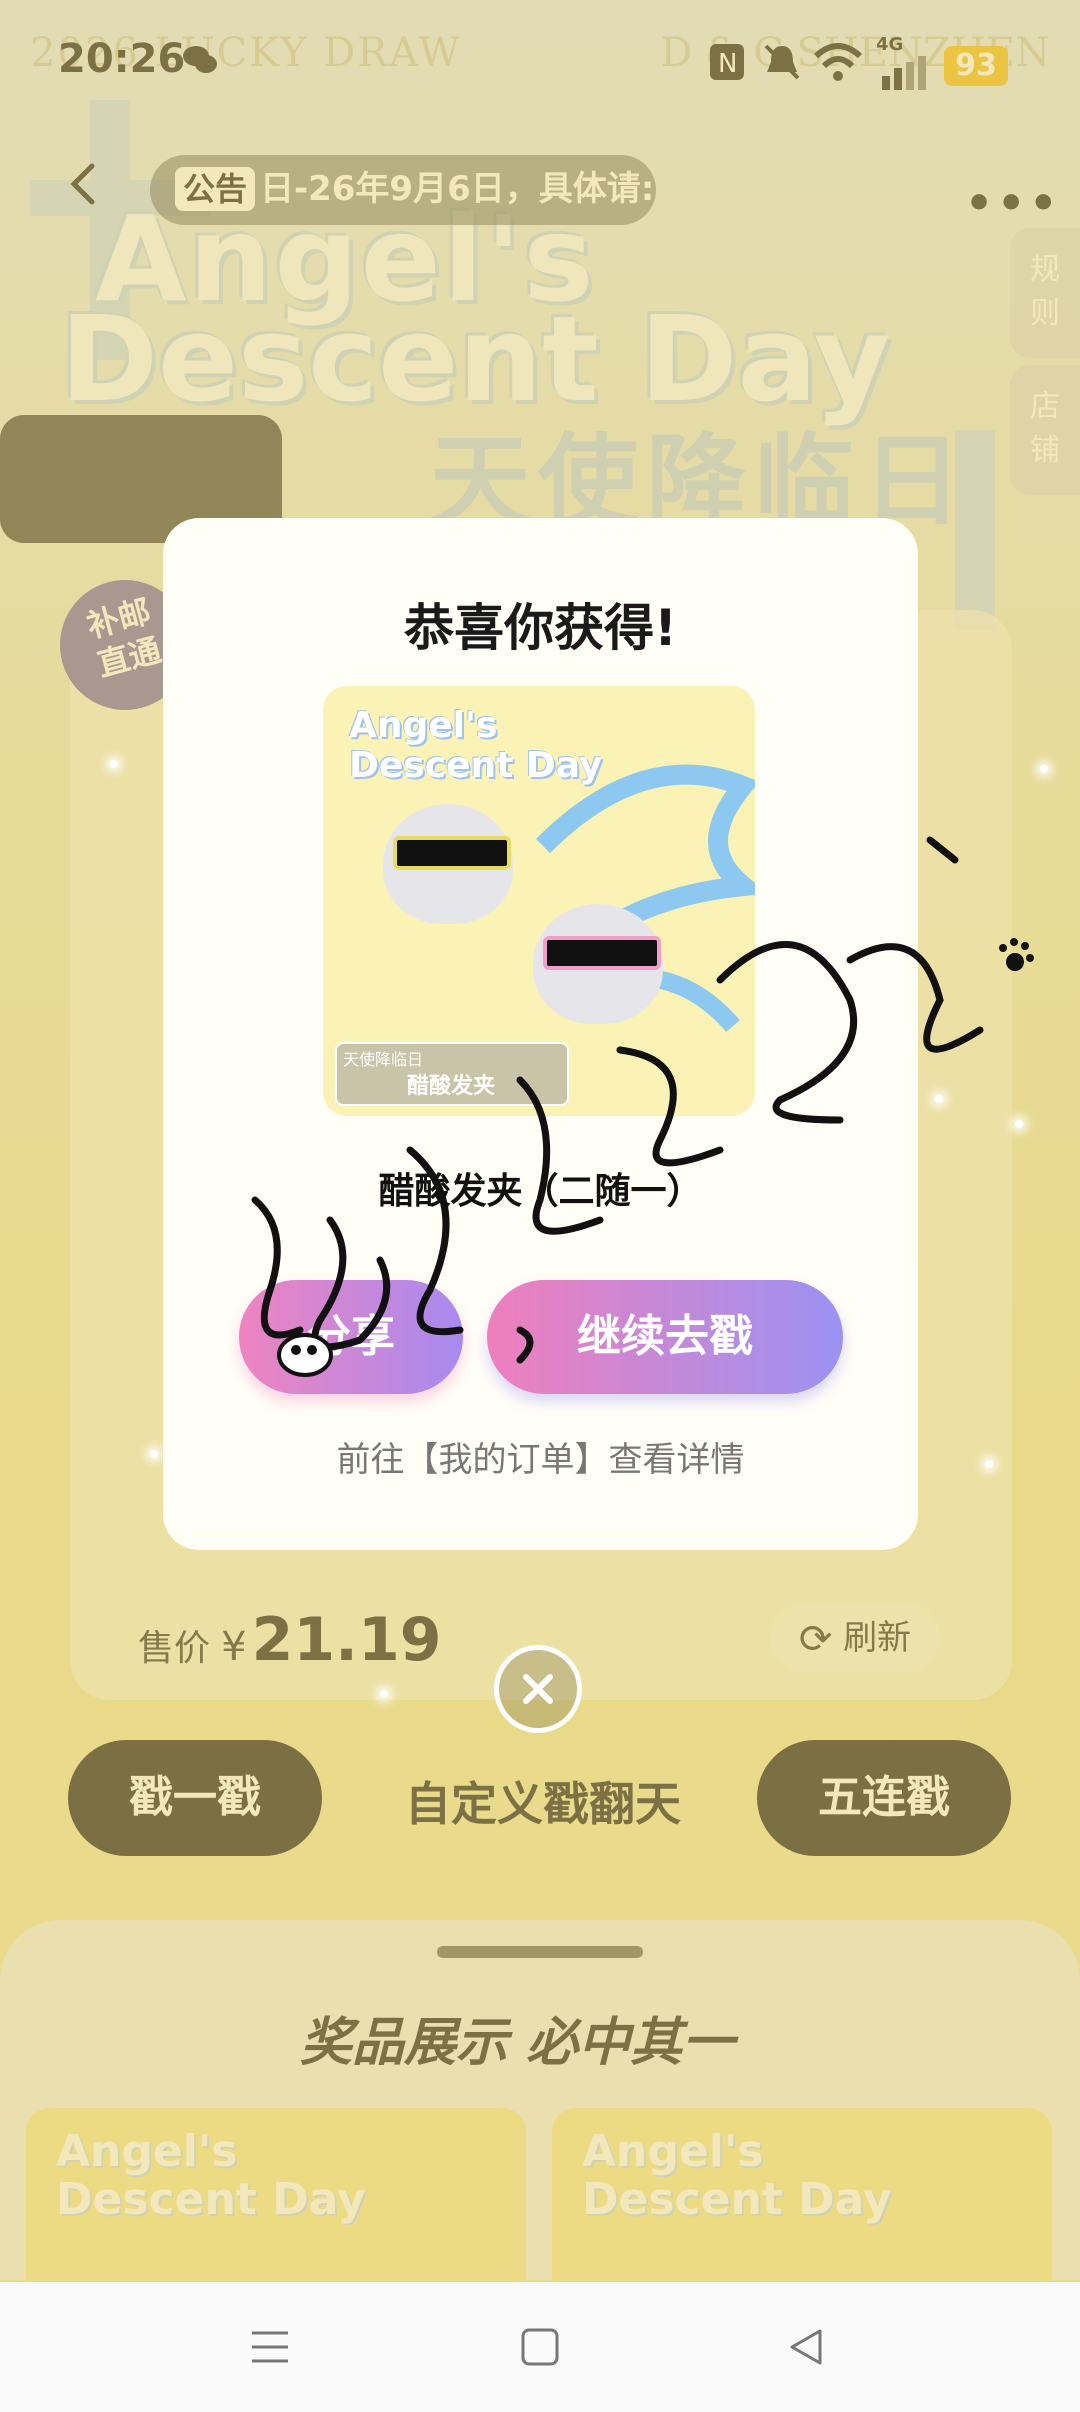 This screenshot has width=1080, height=2412. What do you see at coordinates (602, 953) in the screenshot?
I see `sunglasses-pink` at bounding box center [602, 953].